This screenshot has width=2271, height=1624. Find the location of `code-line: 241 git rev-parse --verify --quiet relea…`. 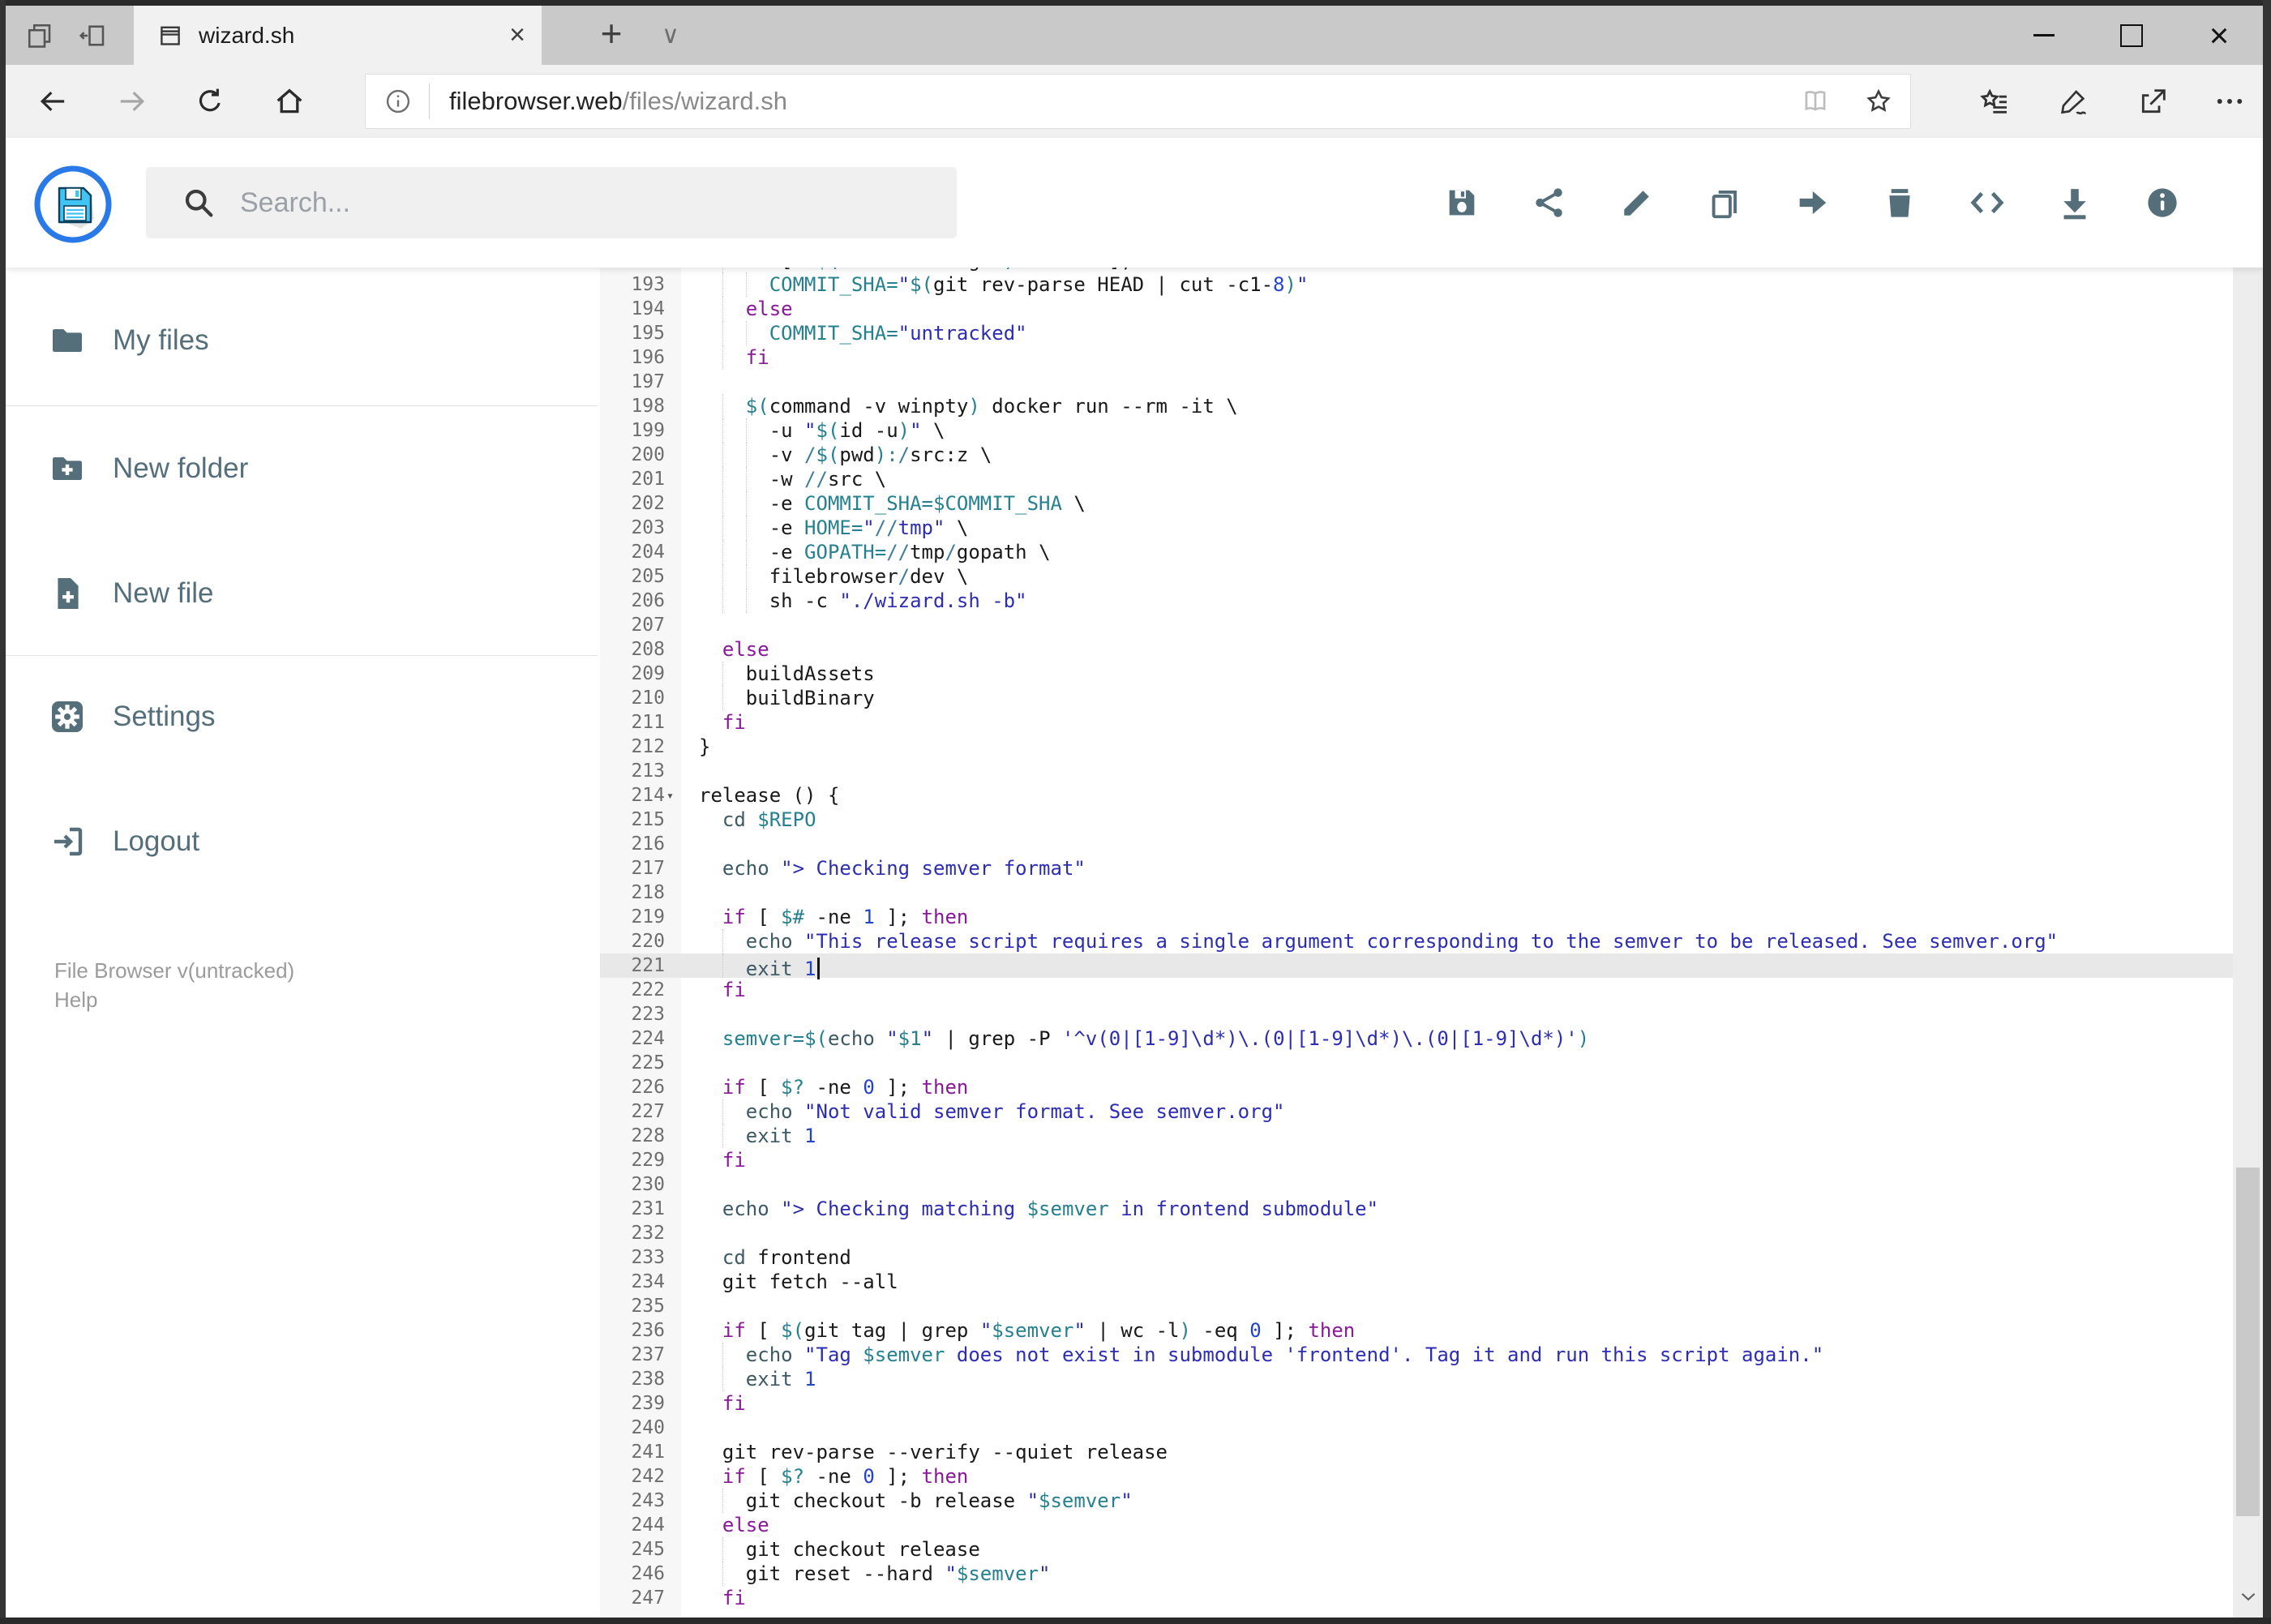

code-line: 241 git rev-parse --verify --quiet relea… is located at coordinates (1417, 1452).